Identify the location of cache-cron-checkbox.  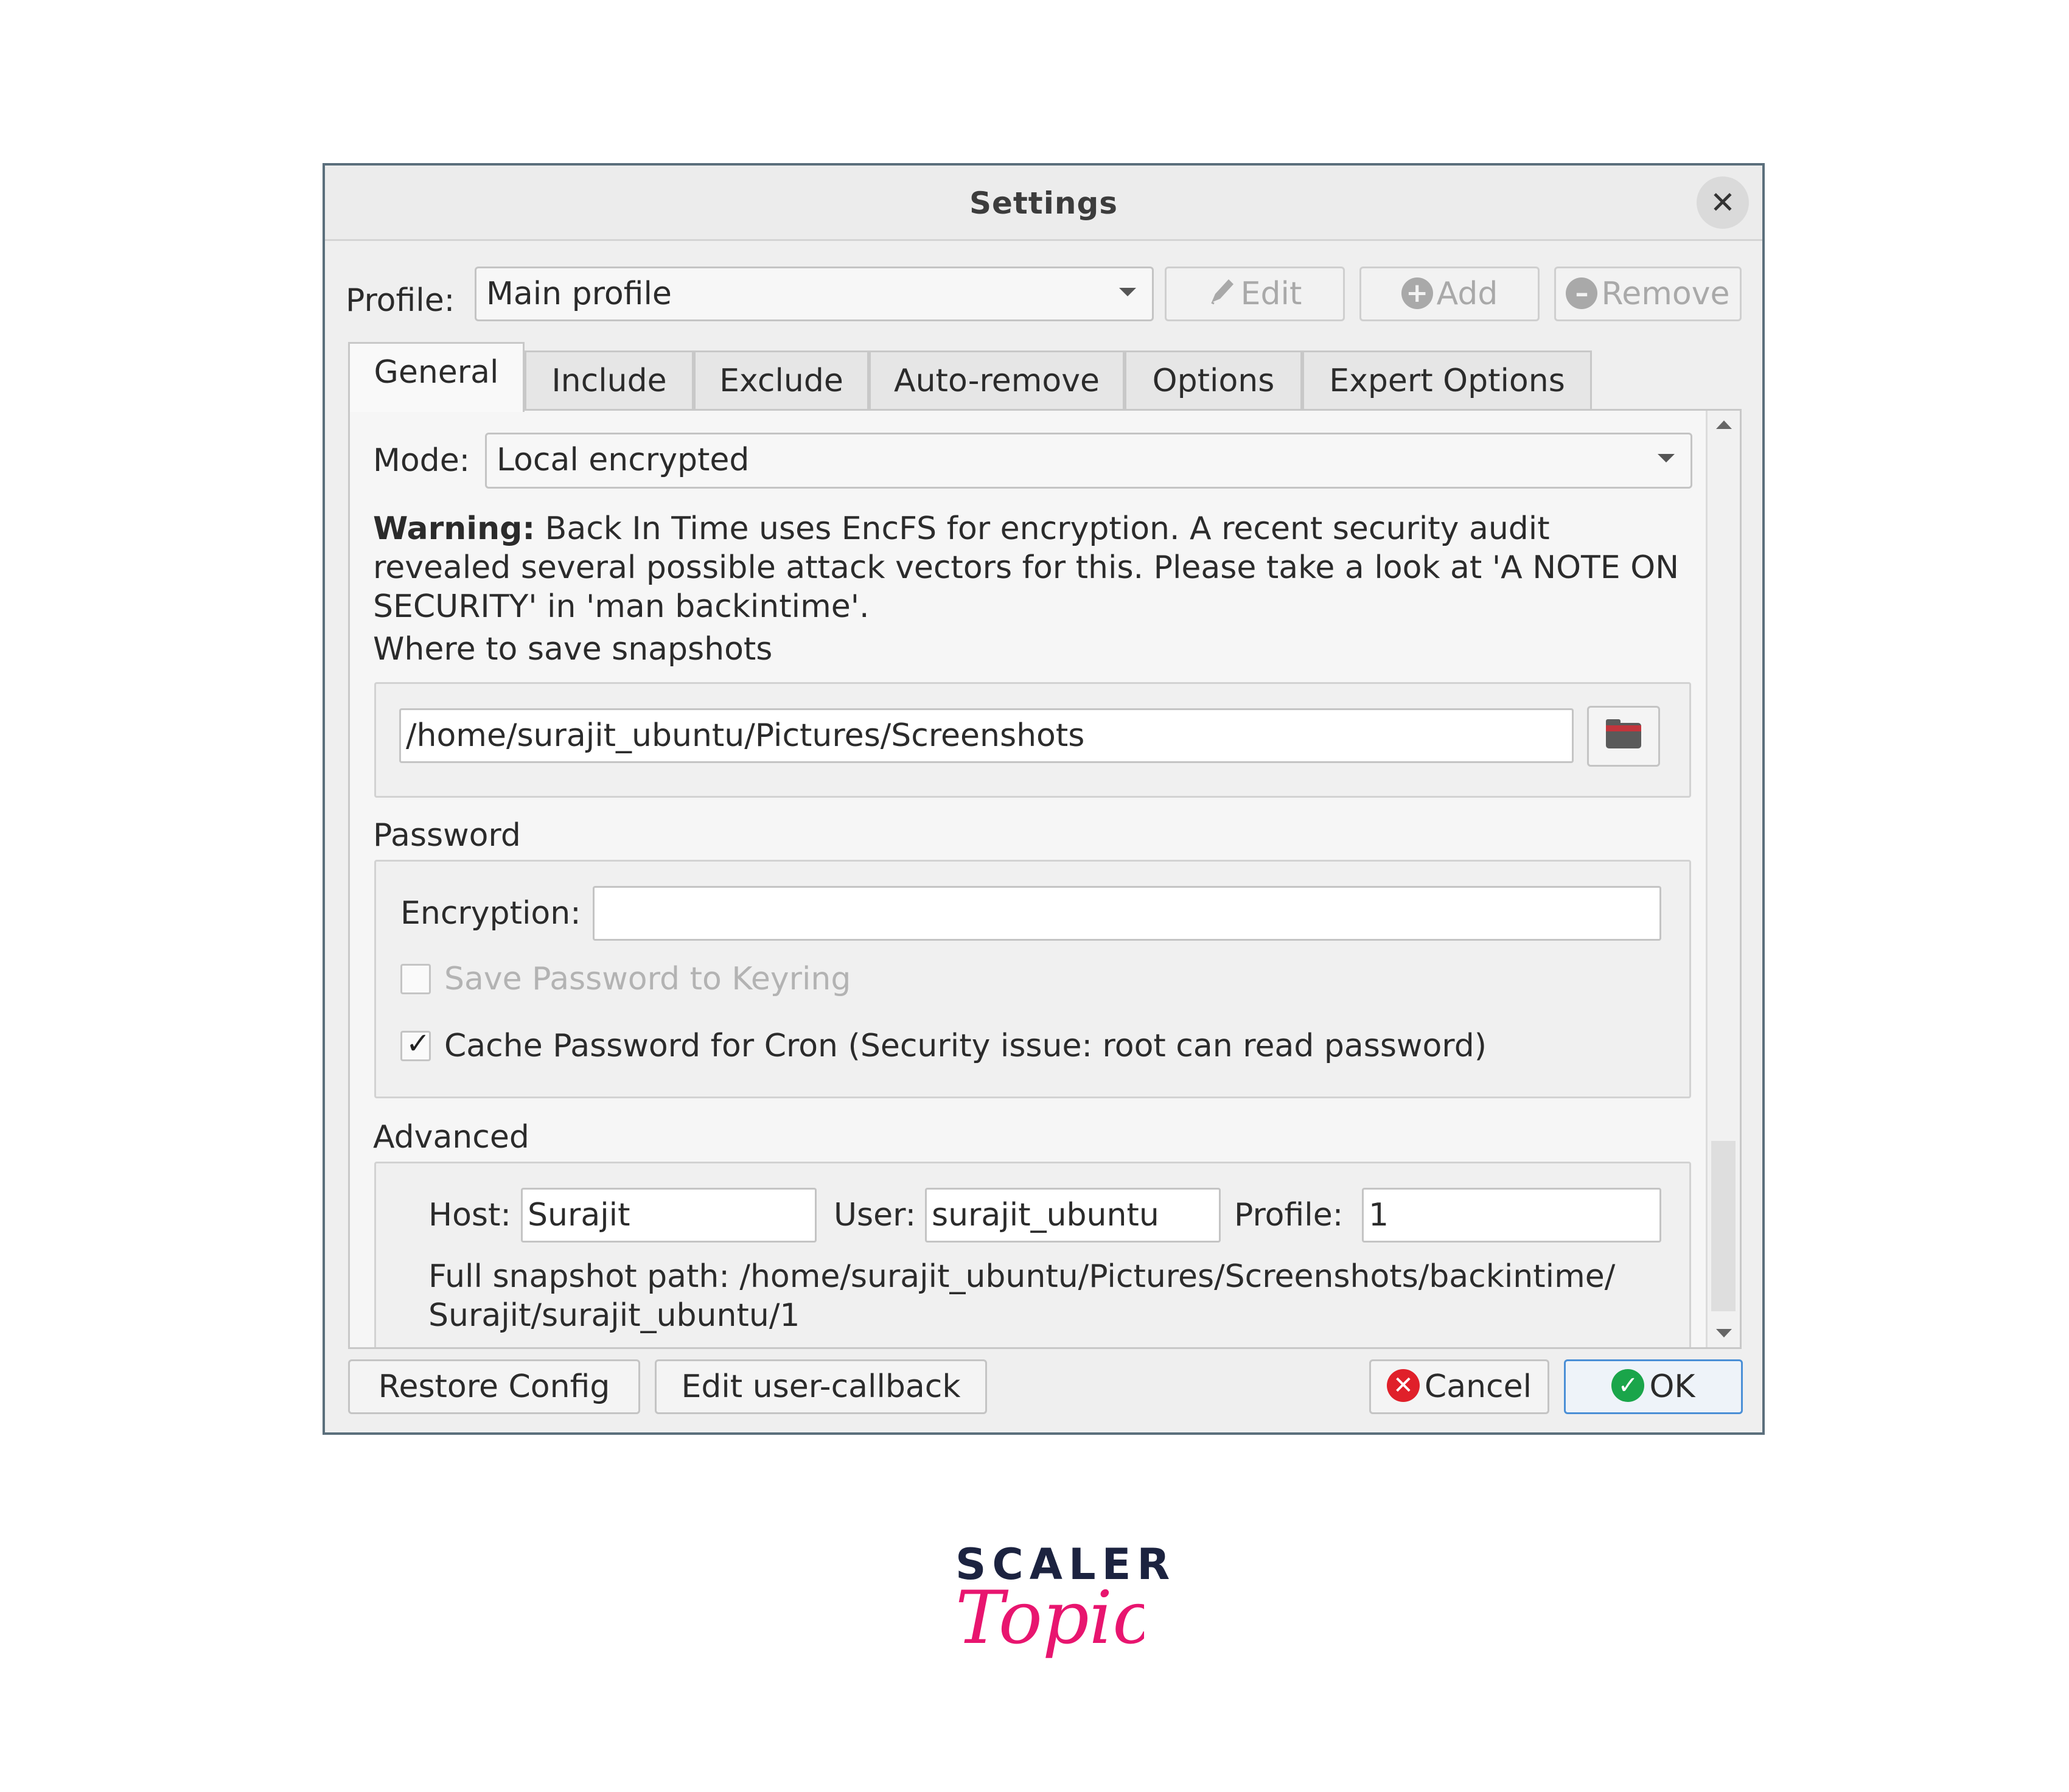
(415, 1044).